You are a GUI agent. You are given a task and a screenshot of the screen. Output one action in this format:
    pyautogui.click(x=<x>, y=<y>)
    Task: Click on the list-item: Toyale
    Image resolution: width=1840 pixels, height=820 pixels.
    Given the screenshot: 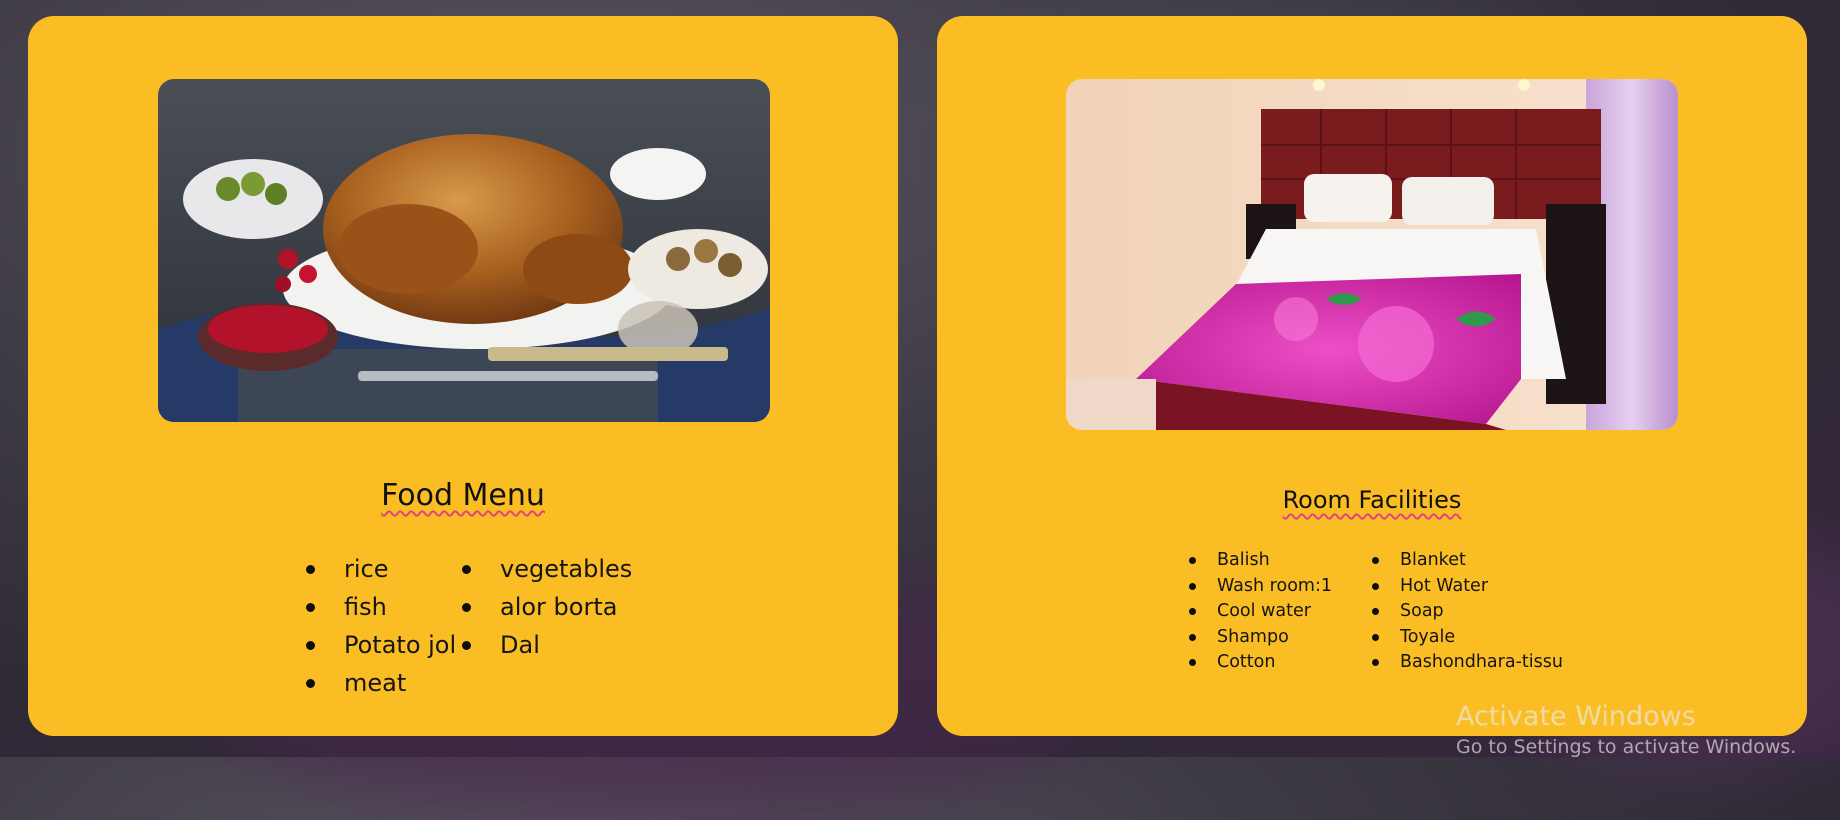 What is the action you would take?
    pyautogui.click(x=1467, y=638)
    